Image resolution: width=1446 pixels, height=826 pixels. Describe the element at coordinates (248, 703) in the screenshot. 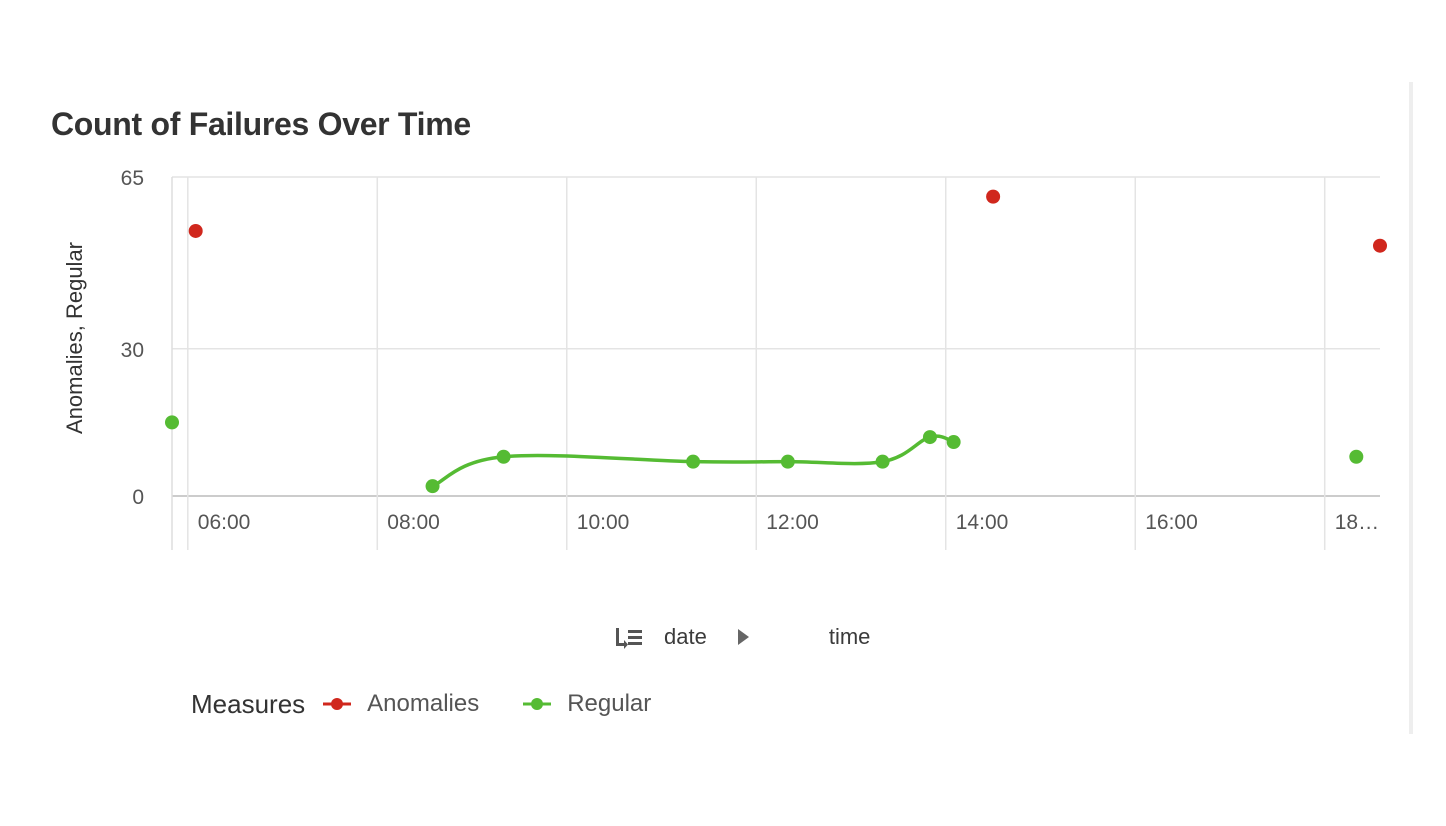

I see `legend-title: Measures` at that location.